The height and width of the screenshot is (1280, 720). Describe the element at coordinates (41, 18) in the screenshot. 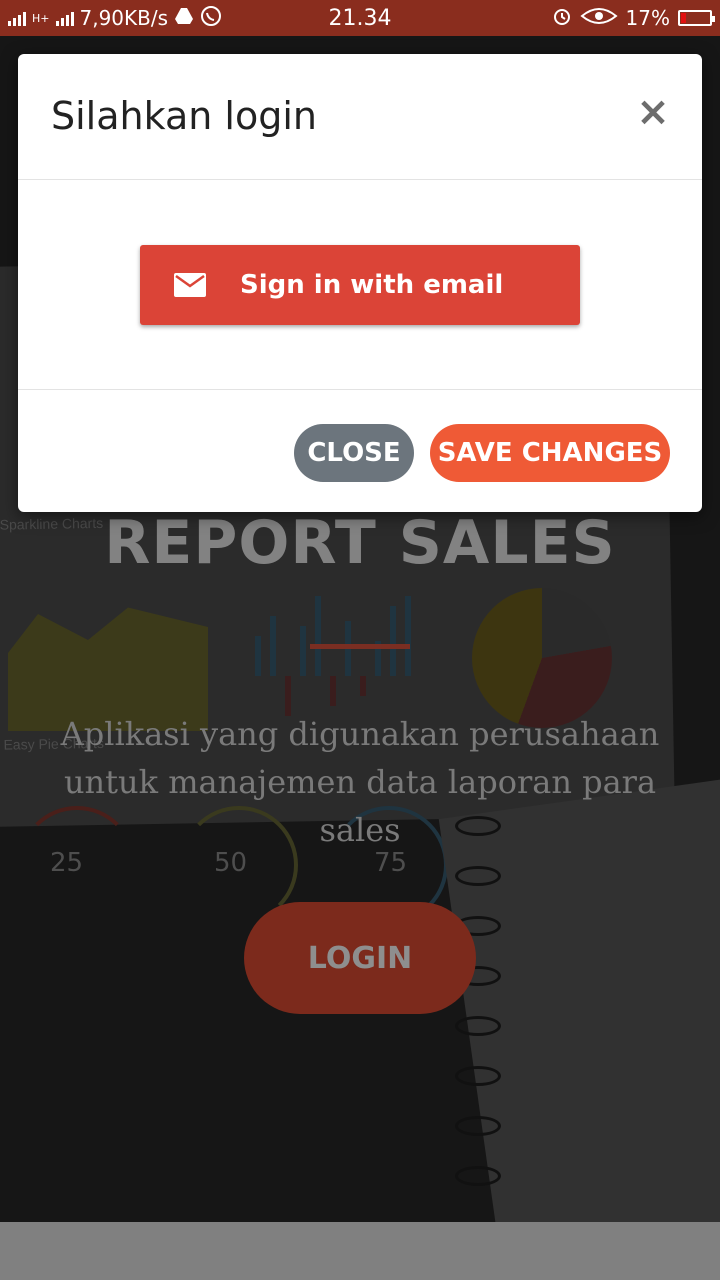

I see `network-type: H+` at that location.